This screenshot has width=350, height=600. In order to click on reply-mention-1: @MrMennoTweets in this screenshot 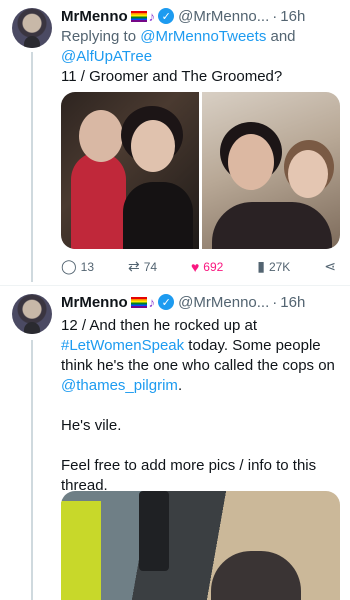, I will do `click(203, 36)`.